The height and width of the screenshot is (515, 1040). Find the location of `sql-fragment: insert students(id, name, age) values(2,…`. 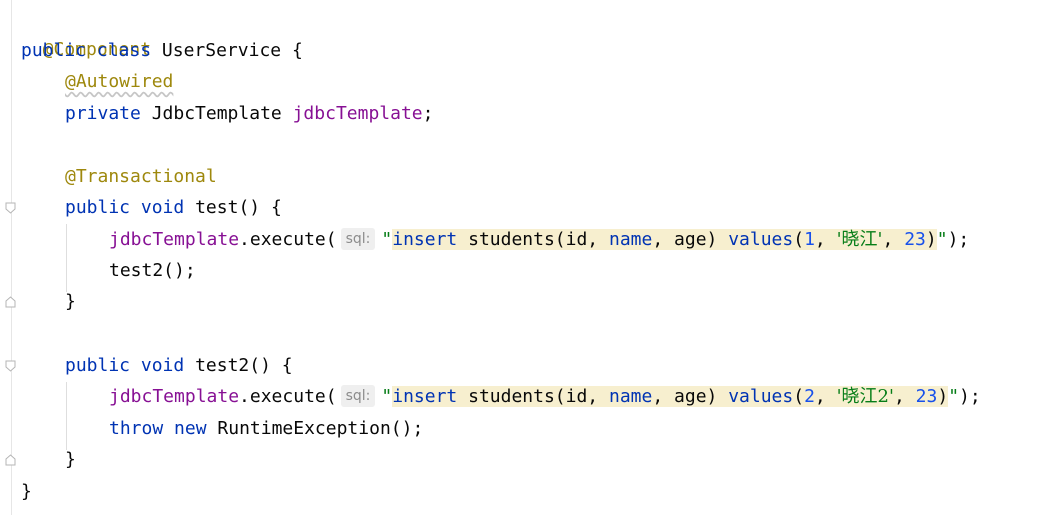

sql-fragment: insert students(id, name, age) values(2,… is located at coordinates (670, 396).